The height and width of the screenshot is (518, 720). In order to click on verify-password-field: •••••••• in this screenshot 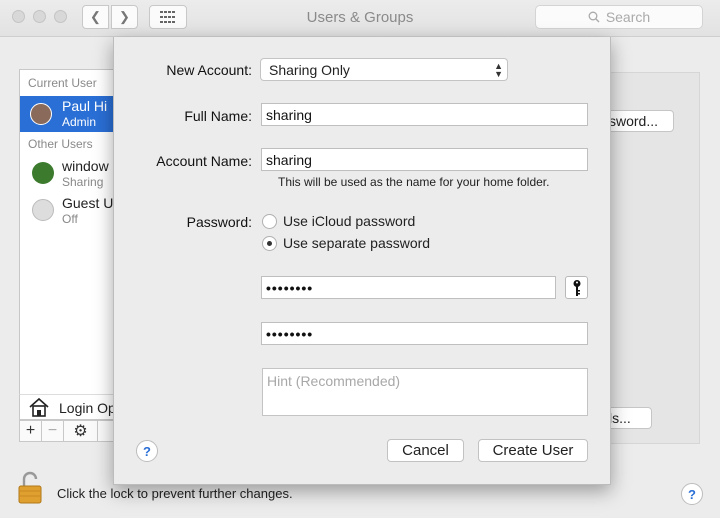, I will do `click(424, 333)`.